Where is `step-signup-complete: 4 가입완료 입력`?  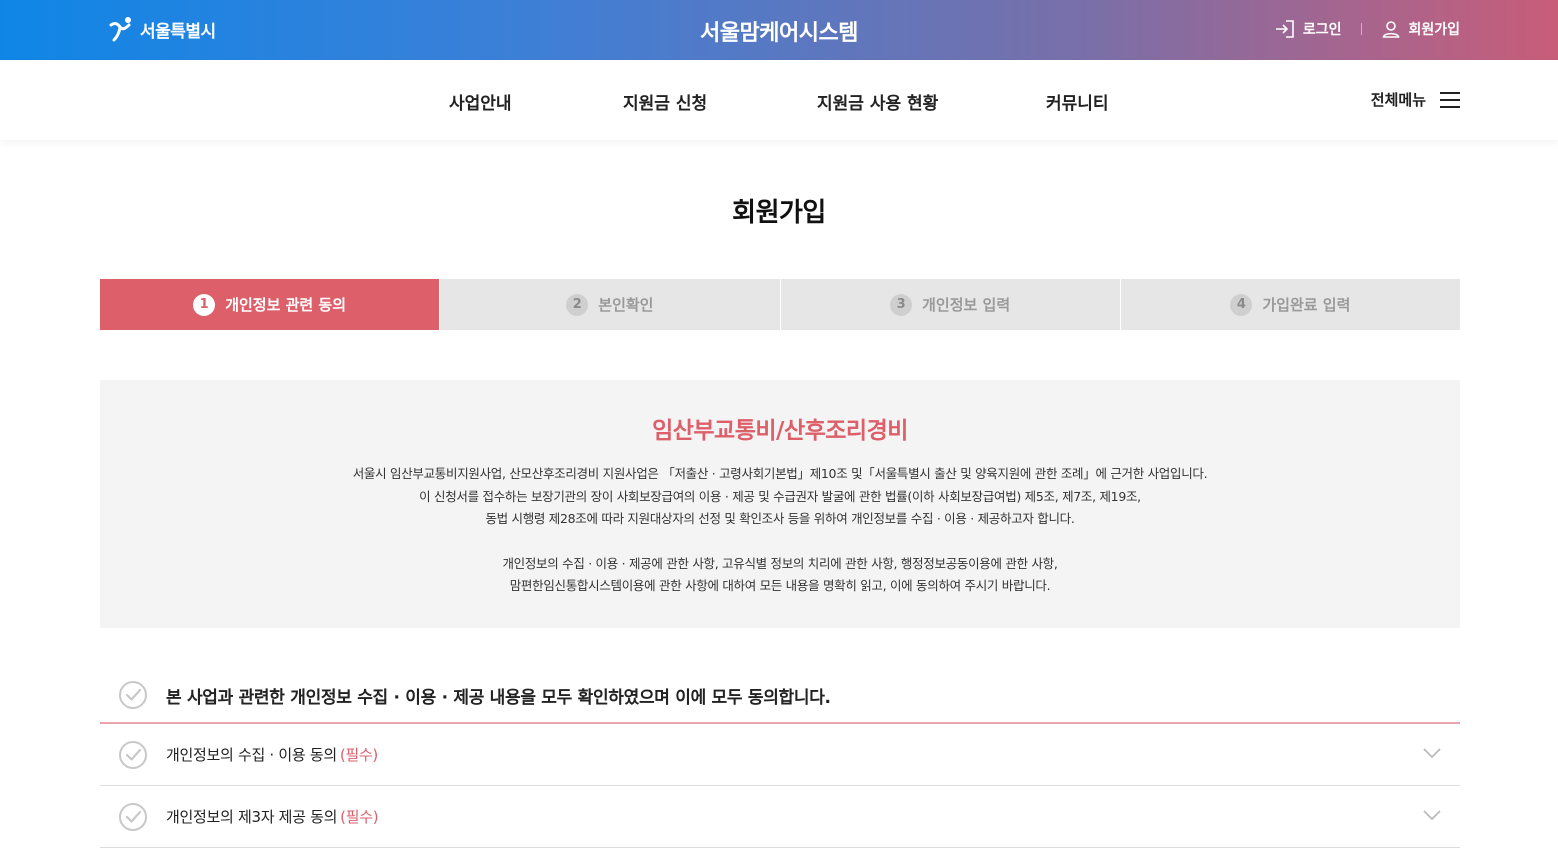 step-signup-complete: 4 가입완료 입력 is located at coordinates (1289, 304).